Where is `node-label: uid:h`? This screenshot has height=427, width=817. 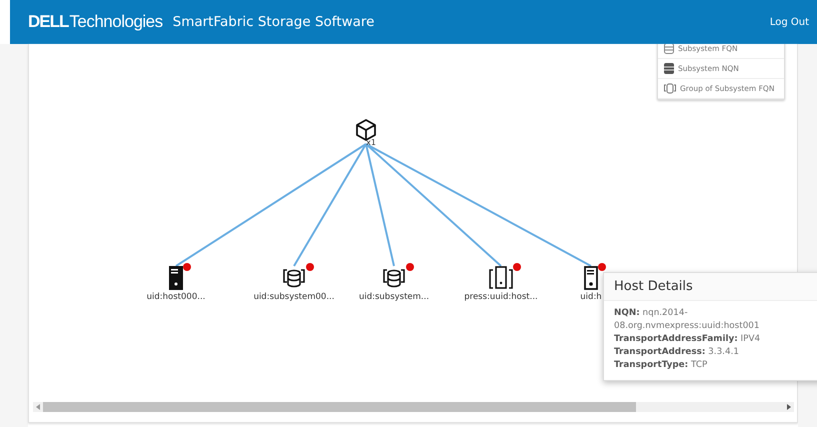
node-label: uid:h is located at coordinates (591, 297).